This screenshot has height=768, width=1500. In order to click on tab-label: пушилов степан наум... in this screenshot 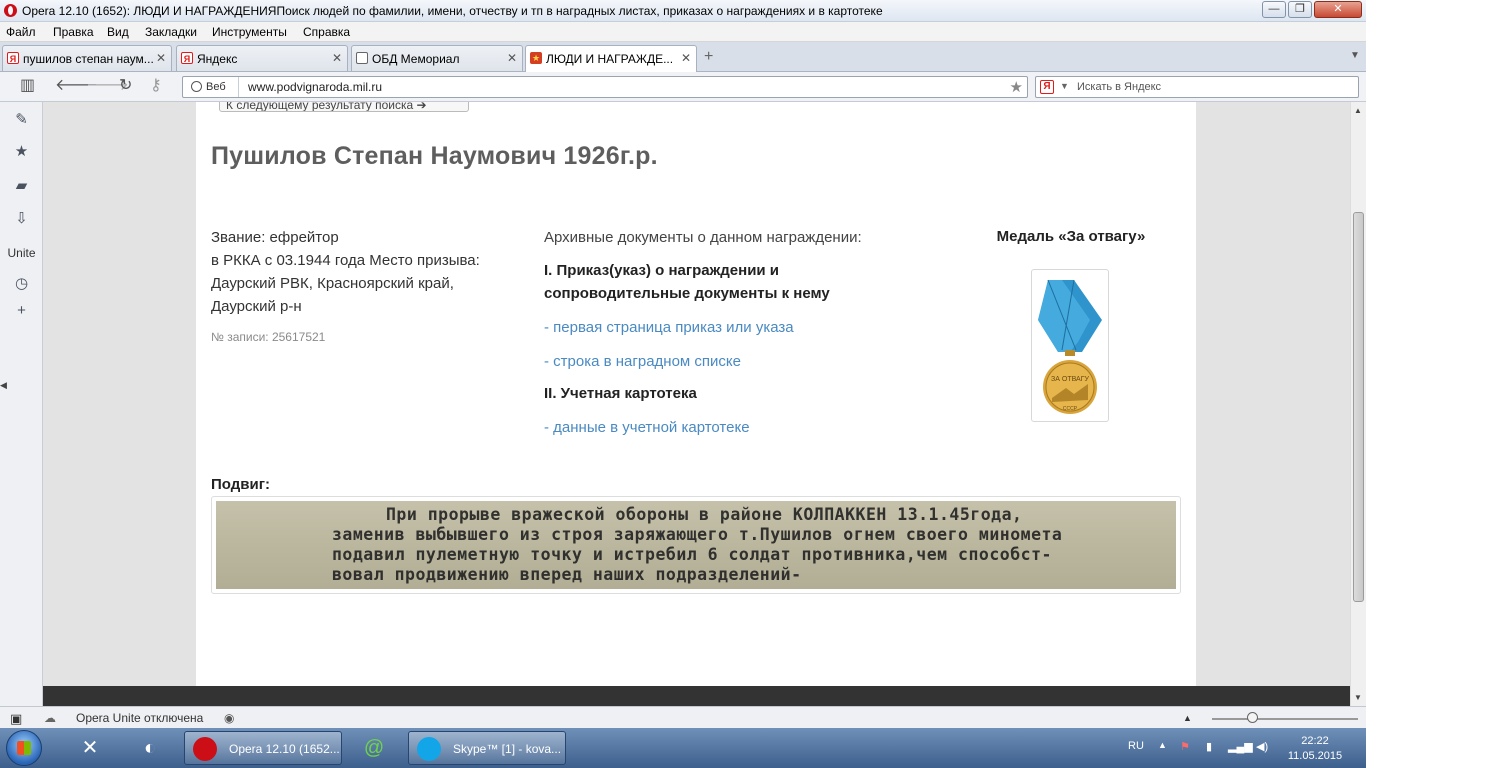, I will do `click(88, 59)`.